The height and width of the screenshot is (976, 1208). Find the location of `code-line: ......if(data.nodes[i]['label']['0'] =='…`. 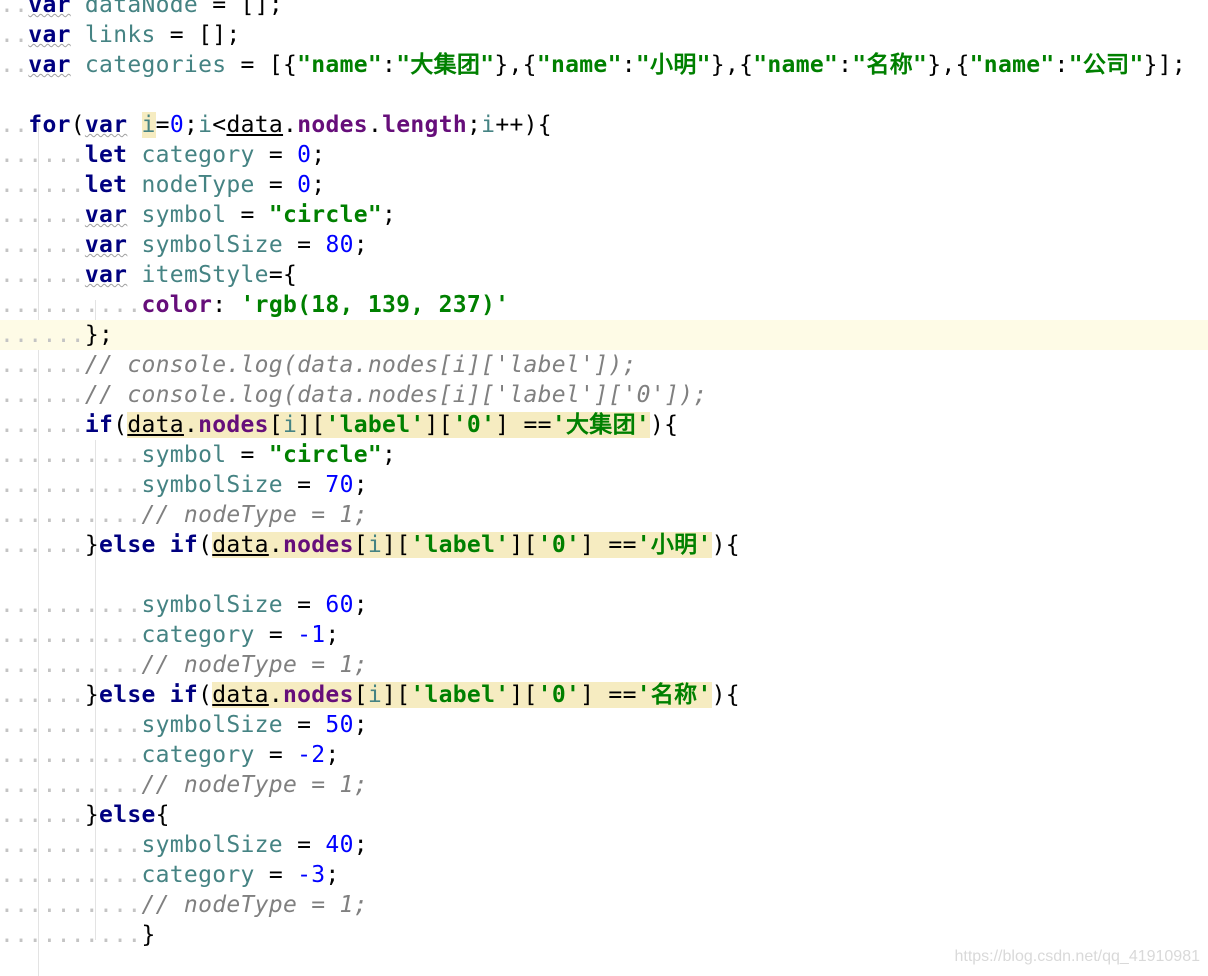

code-line: ......if(data.nodes[i]['label']['0'] =='… is located at coordinates (604, 425).